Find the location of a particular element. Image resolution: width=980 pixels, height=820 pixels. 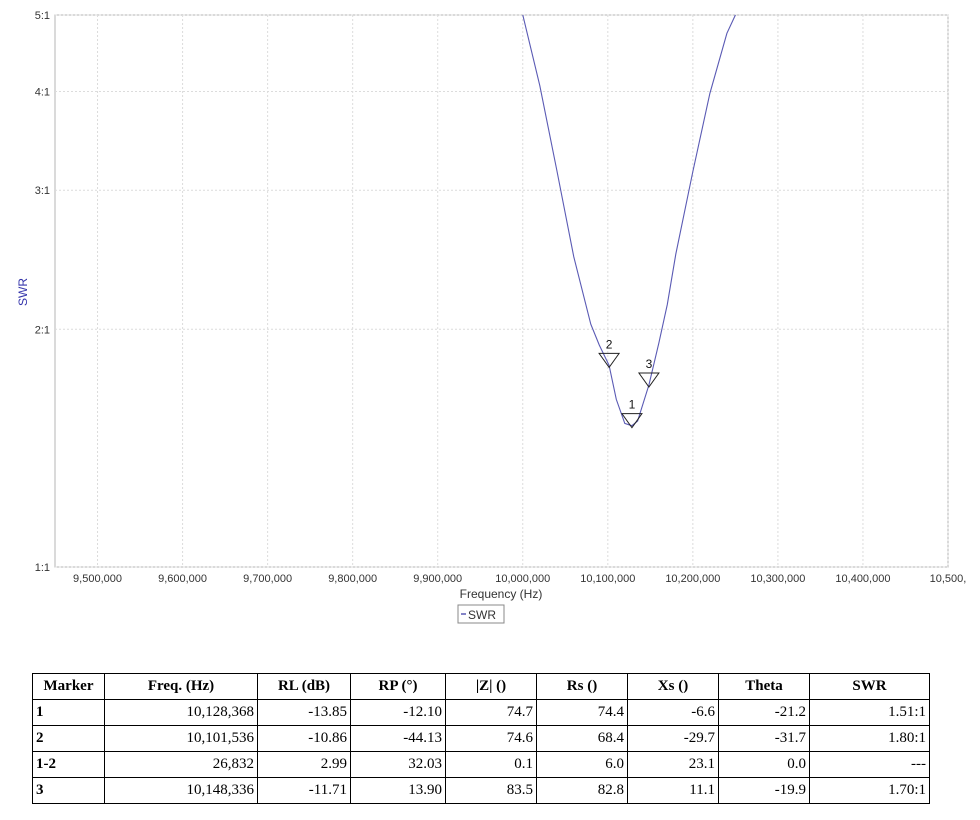

cell-freq: 10,128,368 is located at coordinates (181, 712).